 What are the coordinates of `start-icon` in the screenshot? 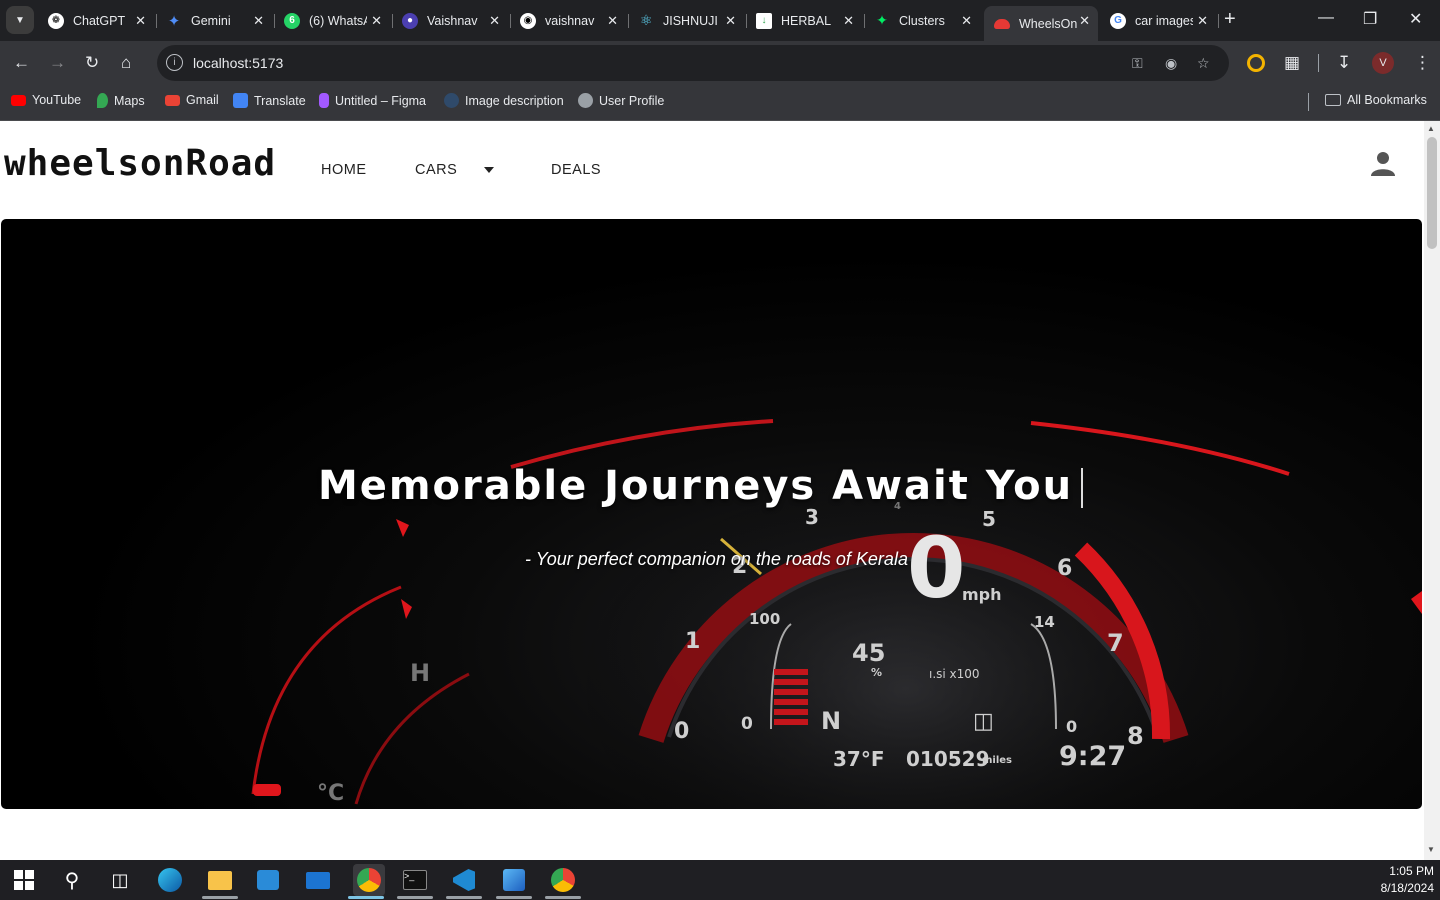 It's located at (24, 880).